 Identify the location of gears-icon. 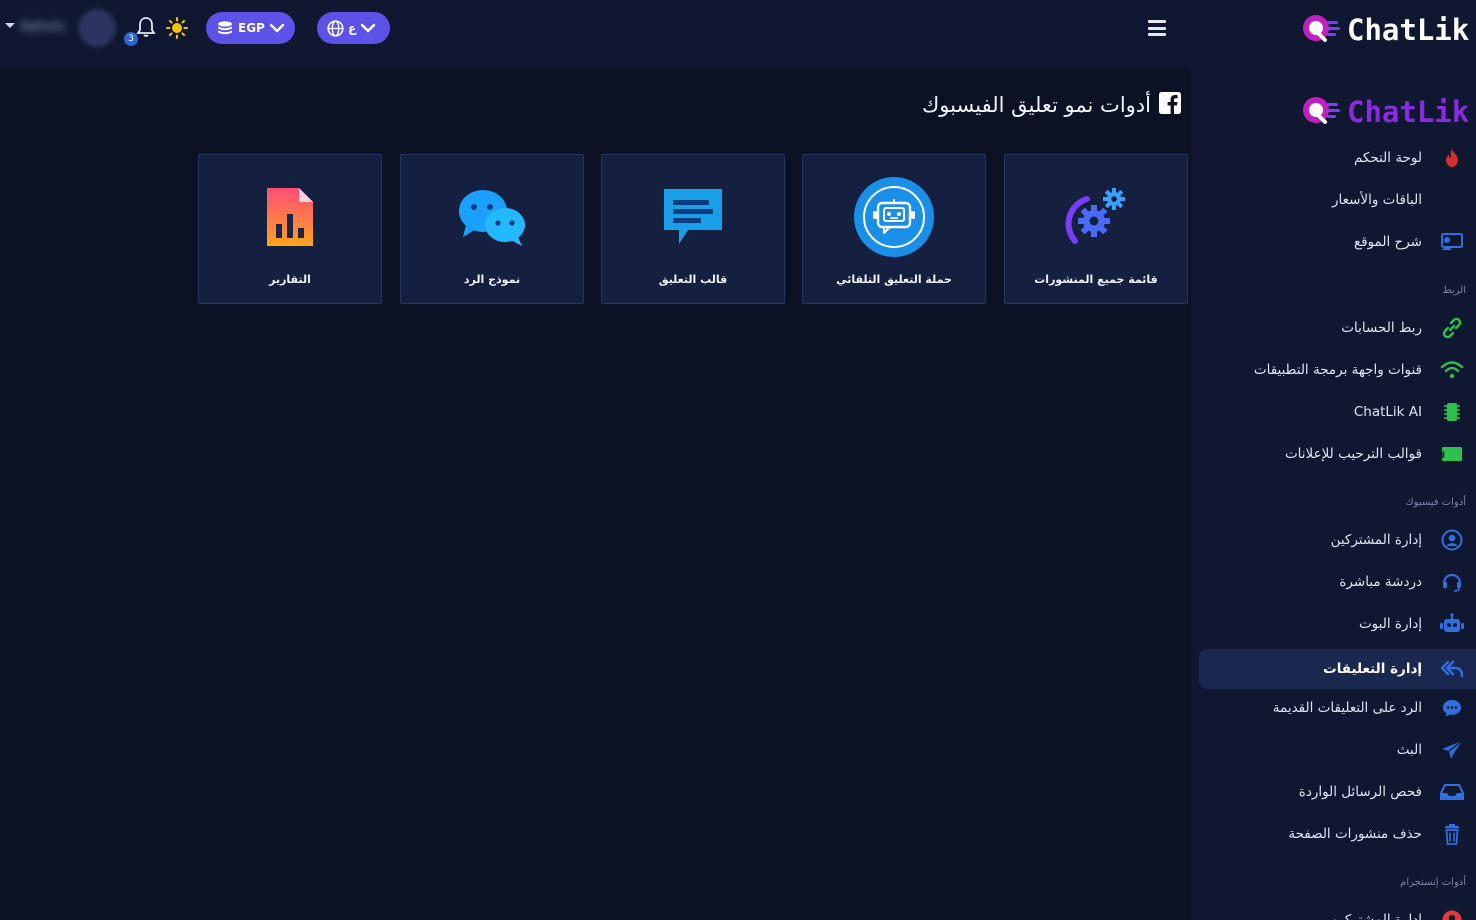
(1096, 217).